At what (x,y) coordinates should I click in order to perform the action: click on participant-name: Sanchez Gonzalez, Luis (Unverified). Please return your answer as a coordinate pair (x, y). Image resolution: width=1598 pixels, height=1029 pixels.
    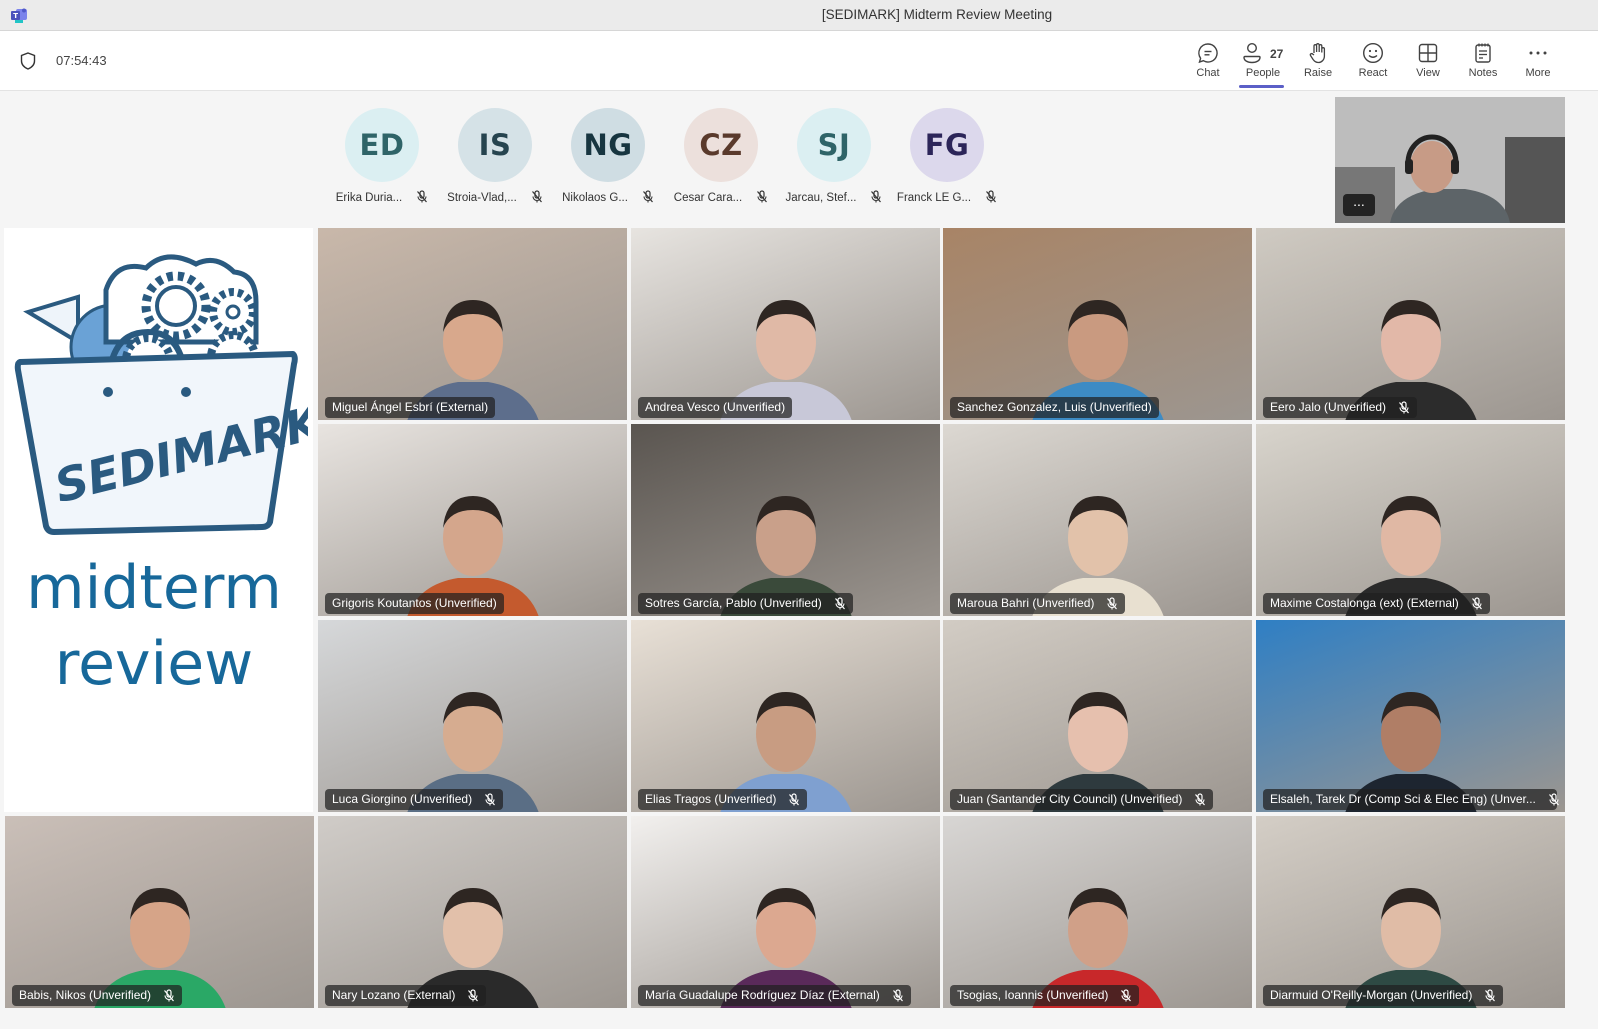
    Looking at the image, I should click on (1054, 407).